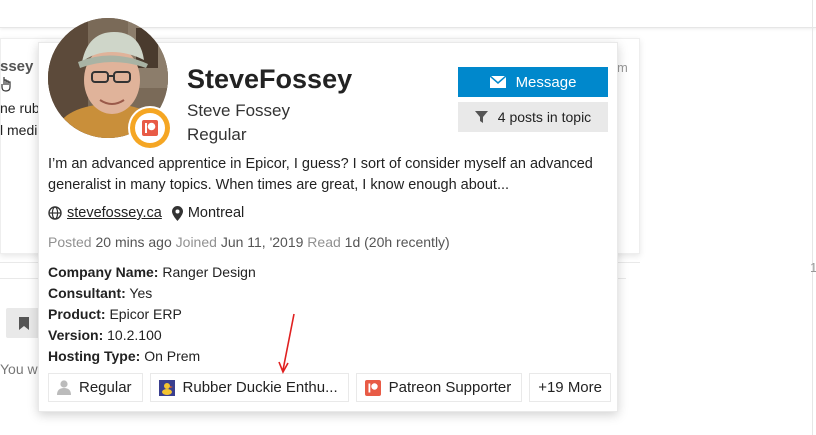 The image size is (816, 435). I want to click on user-field: Version: 10.2.100, so click(152, 335).